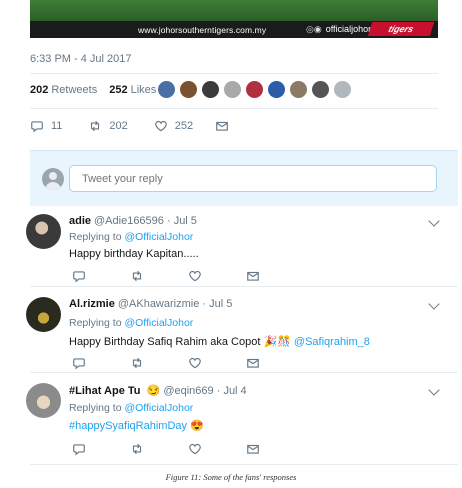  I want to click on retweets-label: Retweets, so click(74, 90).